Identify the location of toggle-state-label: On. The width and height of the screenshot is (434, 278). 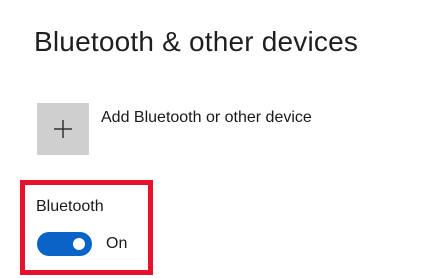
(117, 243).